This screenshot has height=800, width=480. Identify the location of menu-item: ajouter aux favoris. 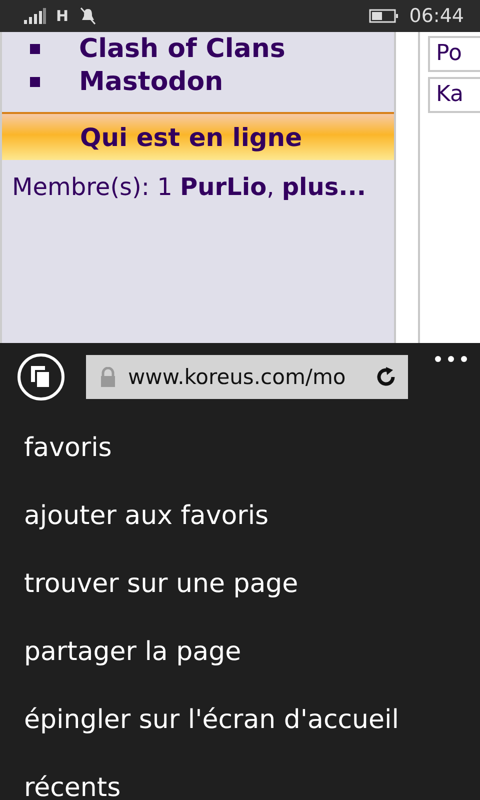
(252, 535).